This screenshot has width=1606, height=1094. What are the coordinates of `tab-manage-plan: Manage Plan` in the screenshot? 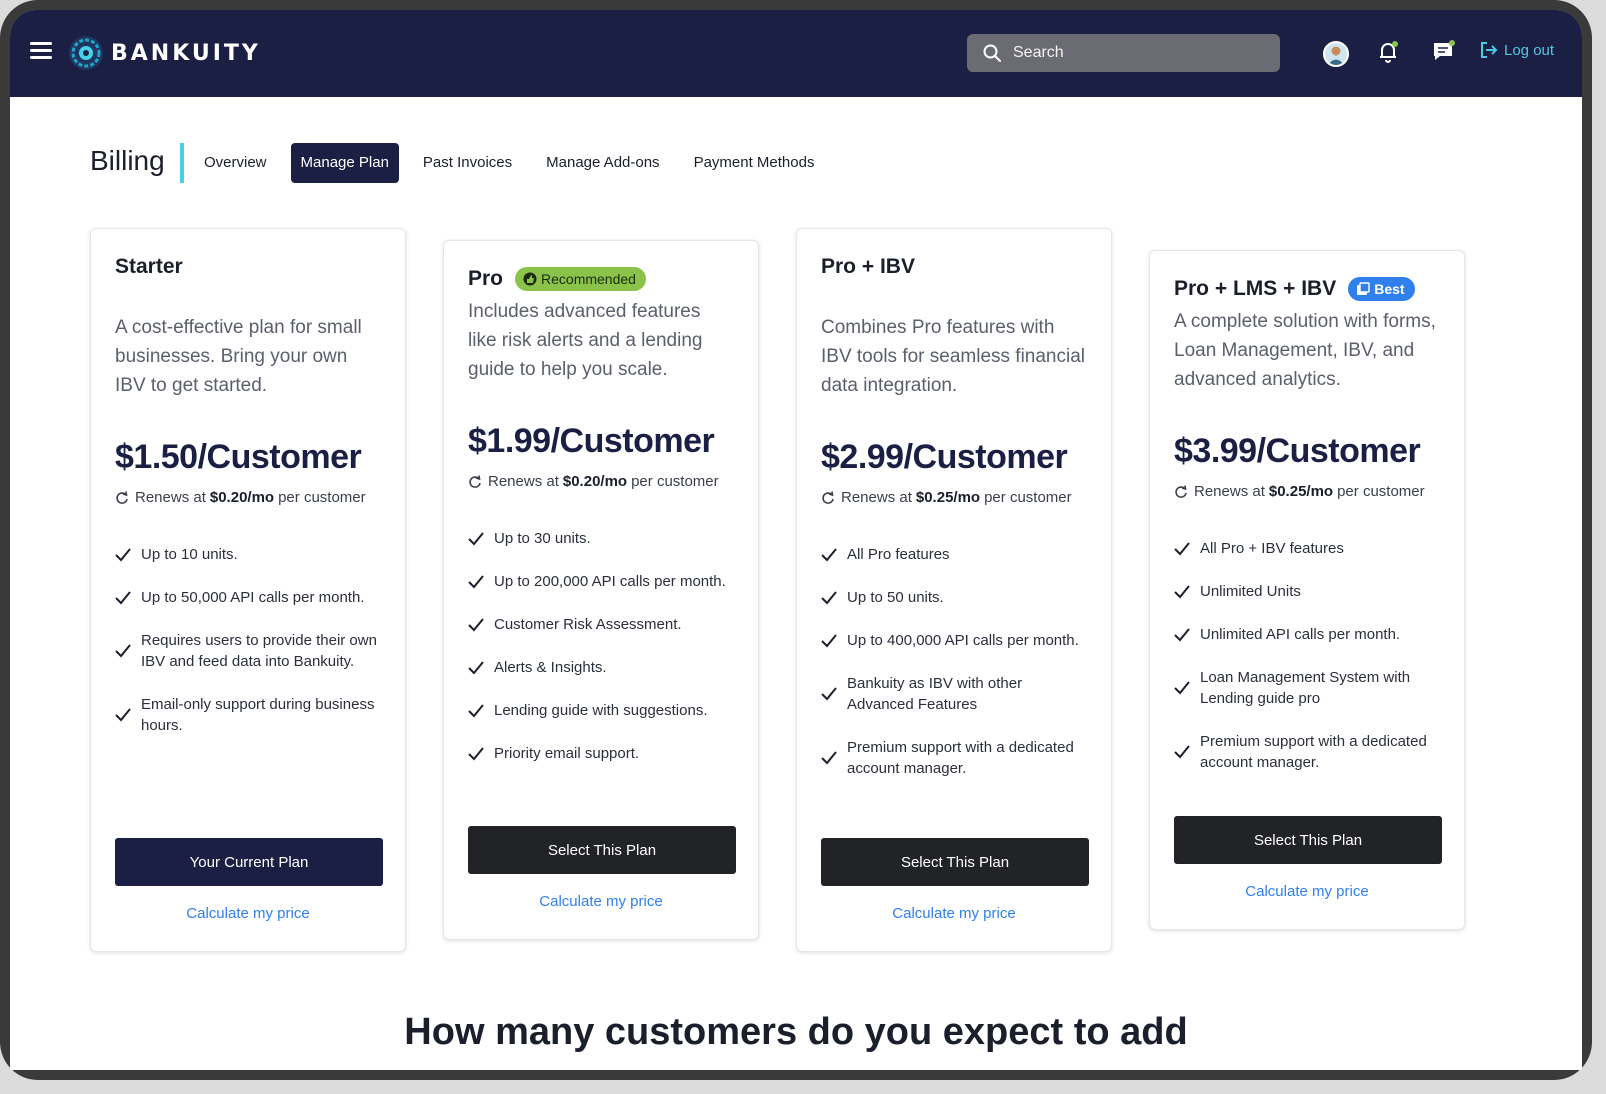 It's located at (344, 163).